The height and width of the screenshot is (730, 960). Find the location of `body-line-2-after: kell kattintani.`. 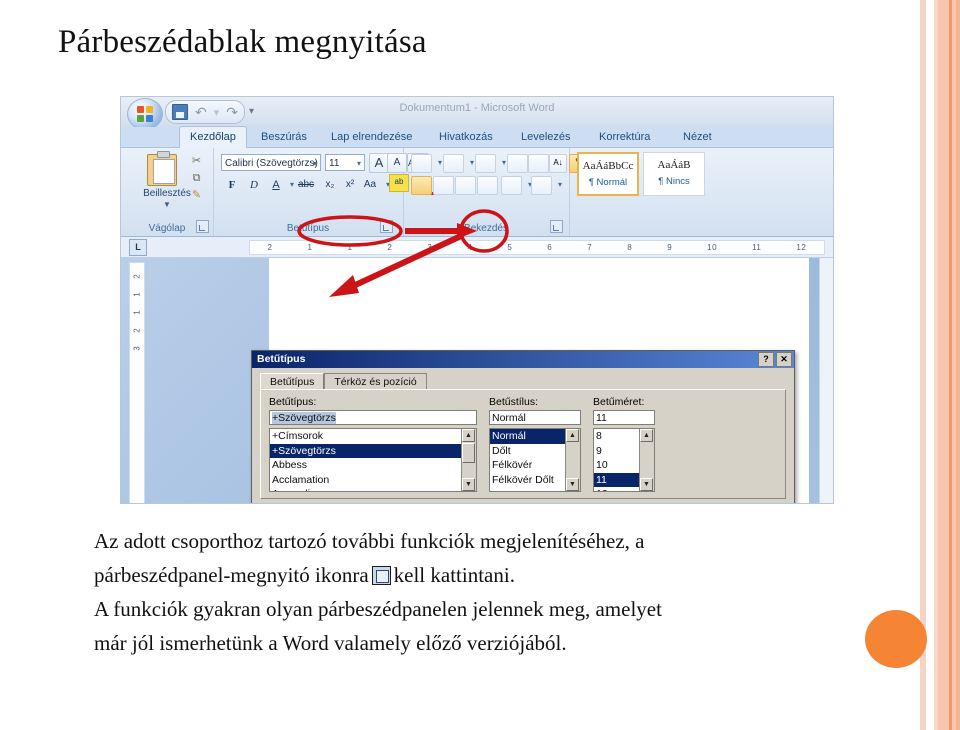

body-line-2-after: kell kattintani. is located at coordinates (454, 575).